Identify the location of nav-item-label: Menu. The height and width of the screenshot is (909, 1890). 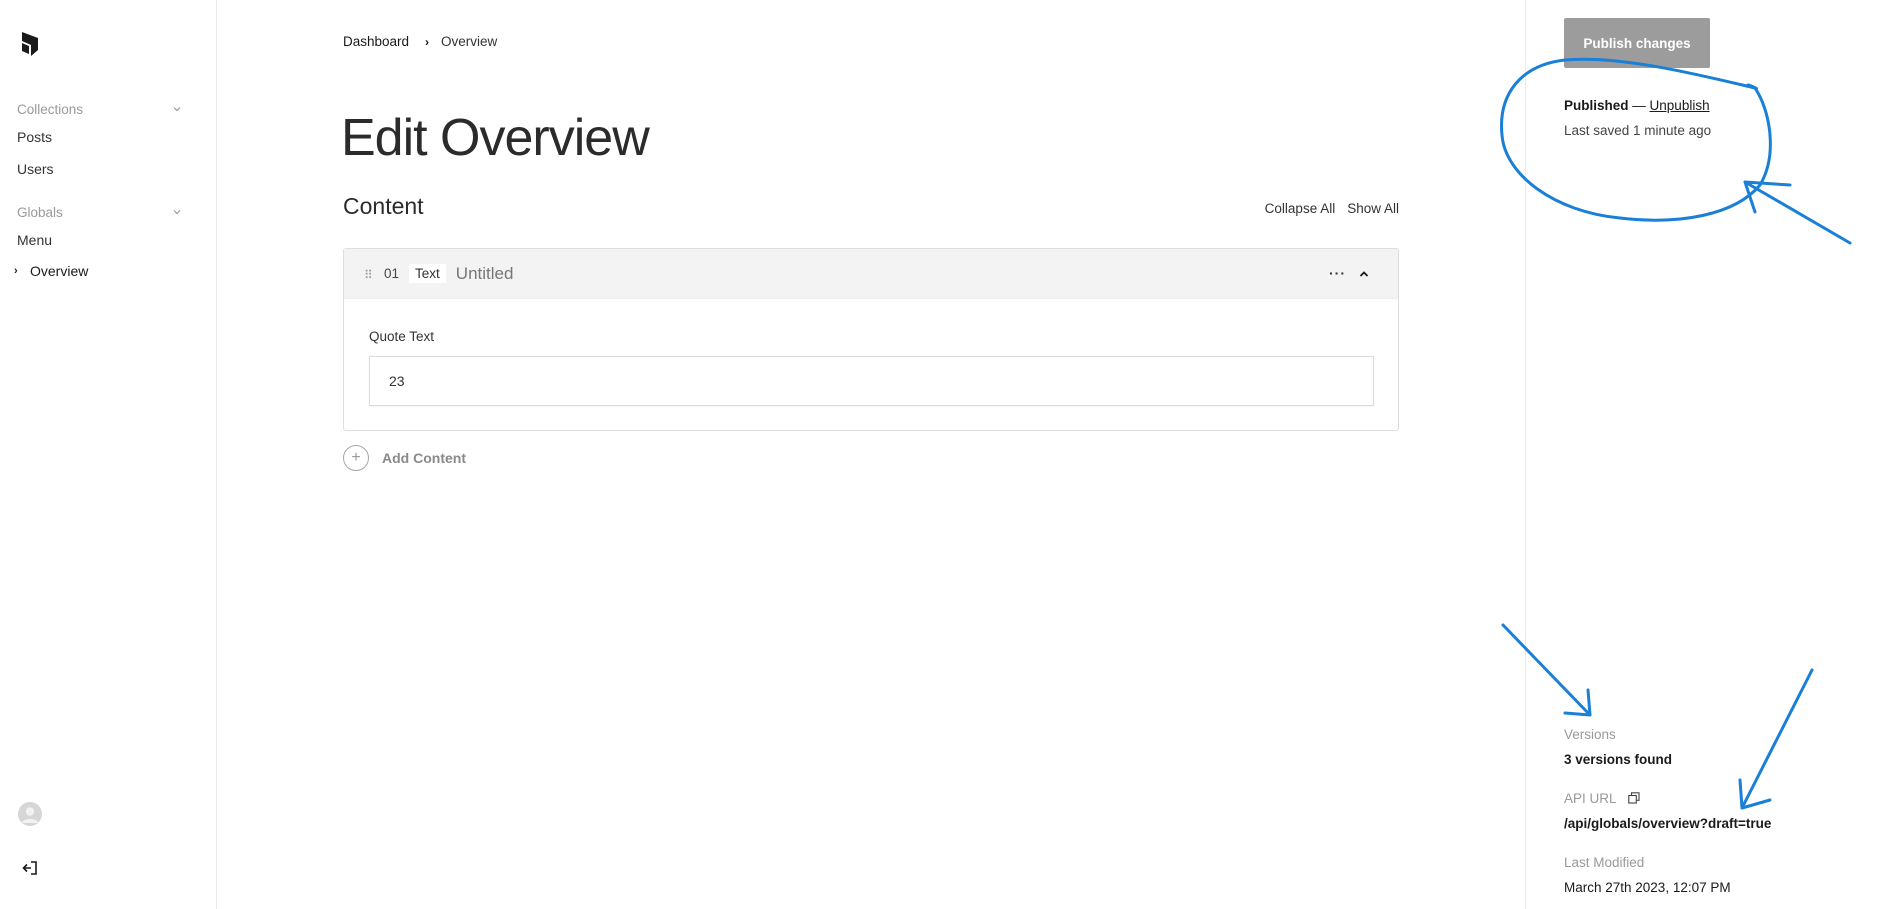
(35, 240).